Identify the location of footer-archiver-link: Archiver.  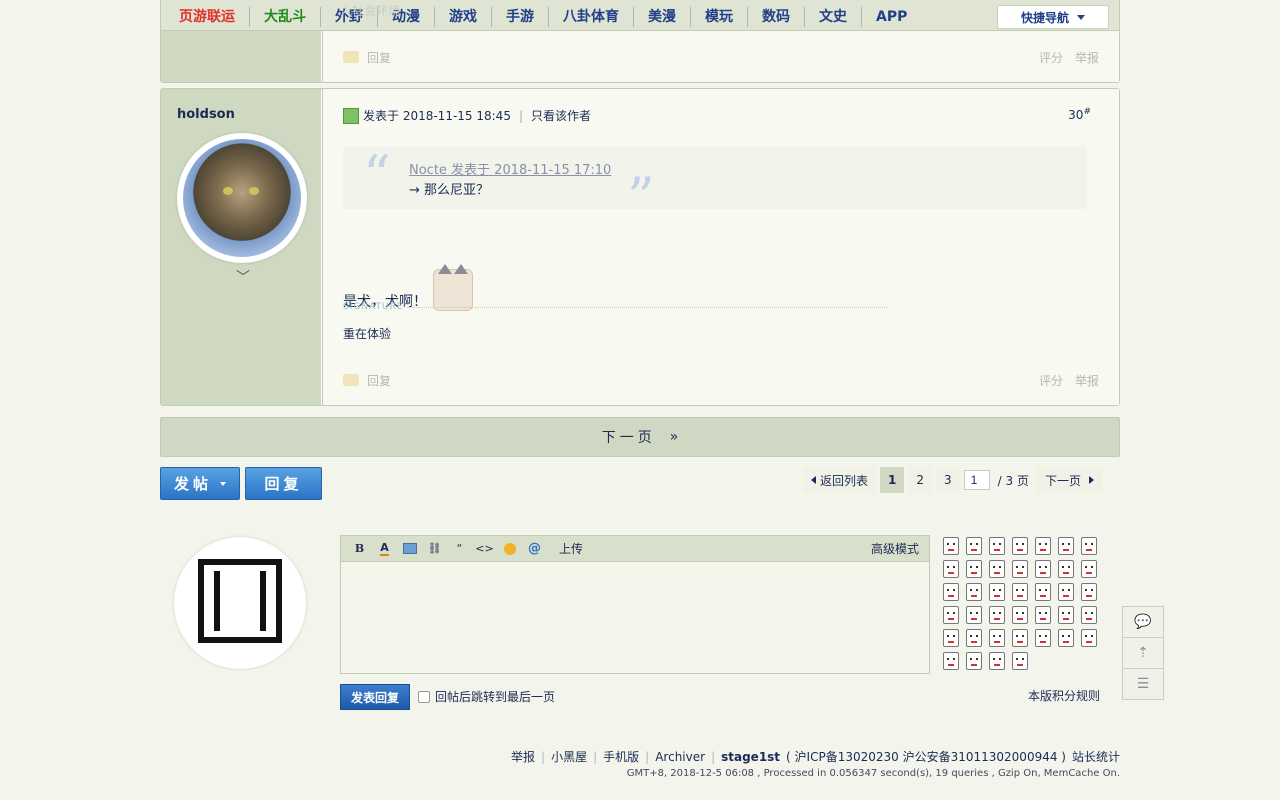
(680, 757).